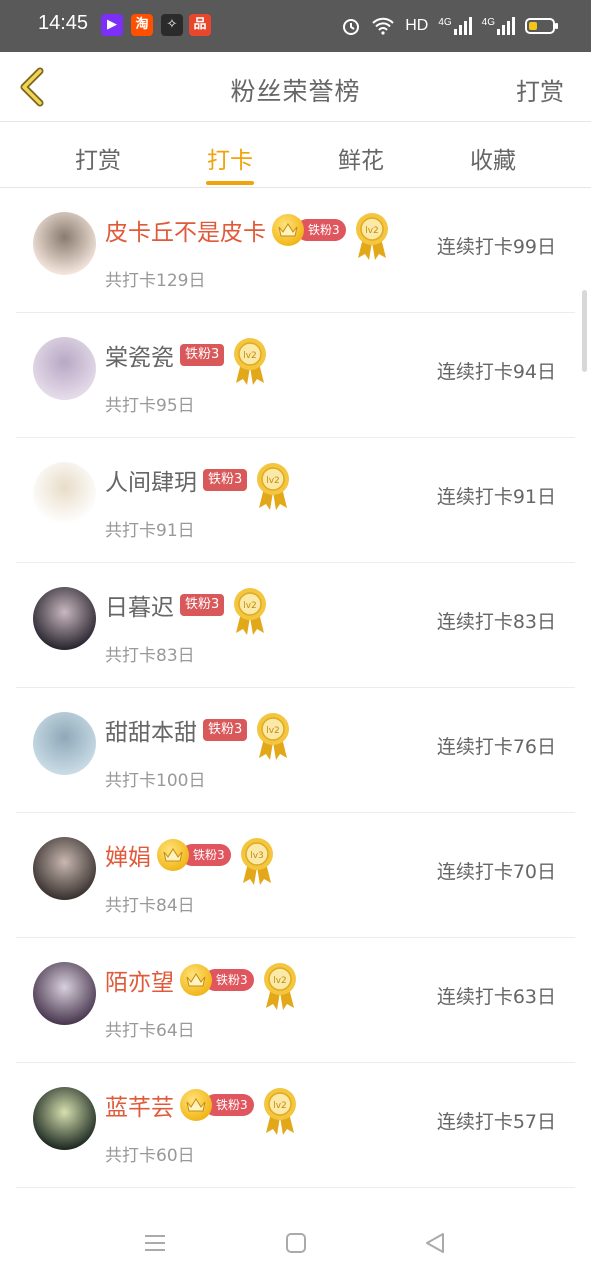 This screenshot has width=591, height=1280. Describe the element at coordinates (150, 1156) in the screenshot. I see `total-checkin: 共打卡60日` at that location.